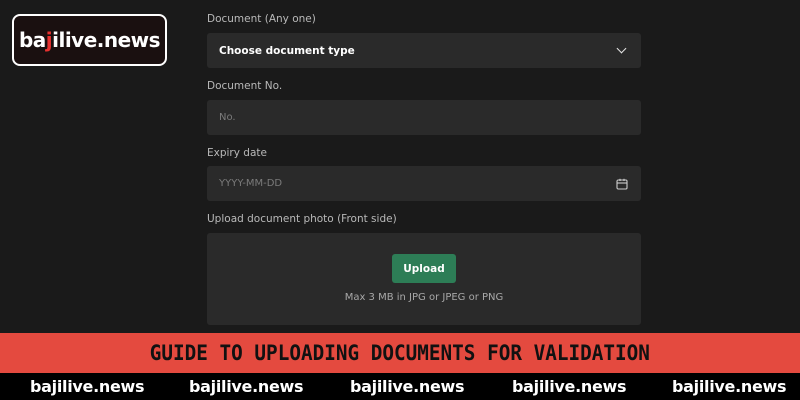 The image size is (800, 400). I want to click on document-no-input: No., so click(424, 117).